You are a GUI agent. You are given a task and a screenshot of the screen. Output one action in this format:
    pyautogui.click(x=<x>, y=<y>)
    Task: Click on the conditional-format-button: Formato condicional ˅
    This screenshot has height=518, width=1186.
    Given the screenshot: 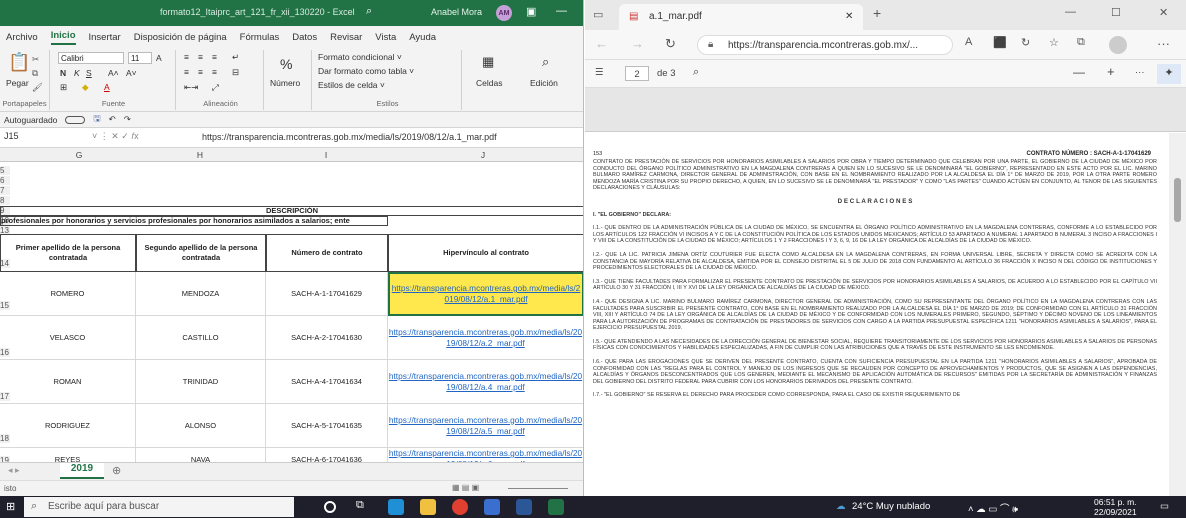 What is the action you would take?
    pyautogui.click(x=360, y=57)
    